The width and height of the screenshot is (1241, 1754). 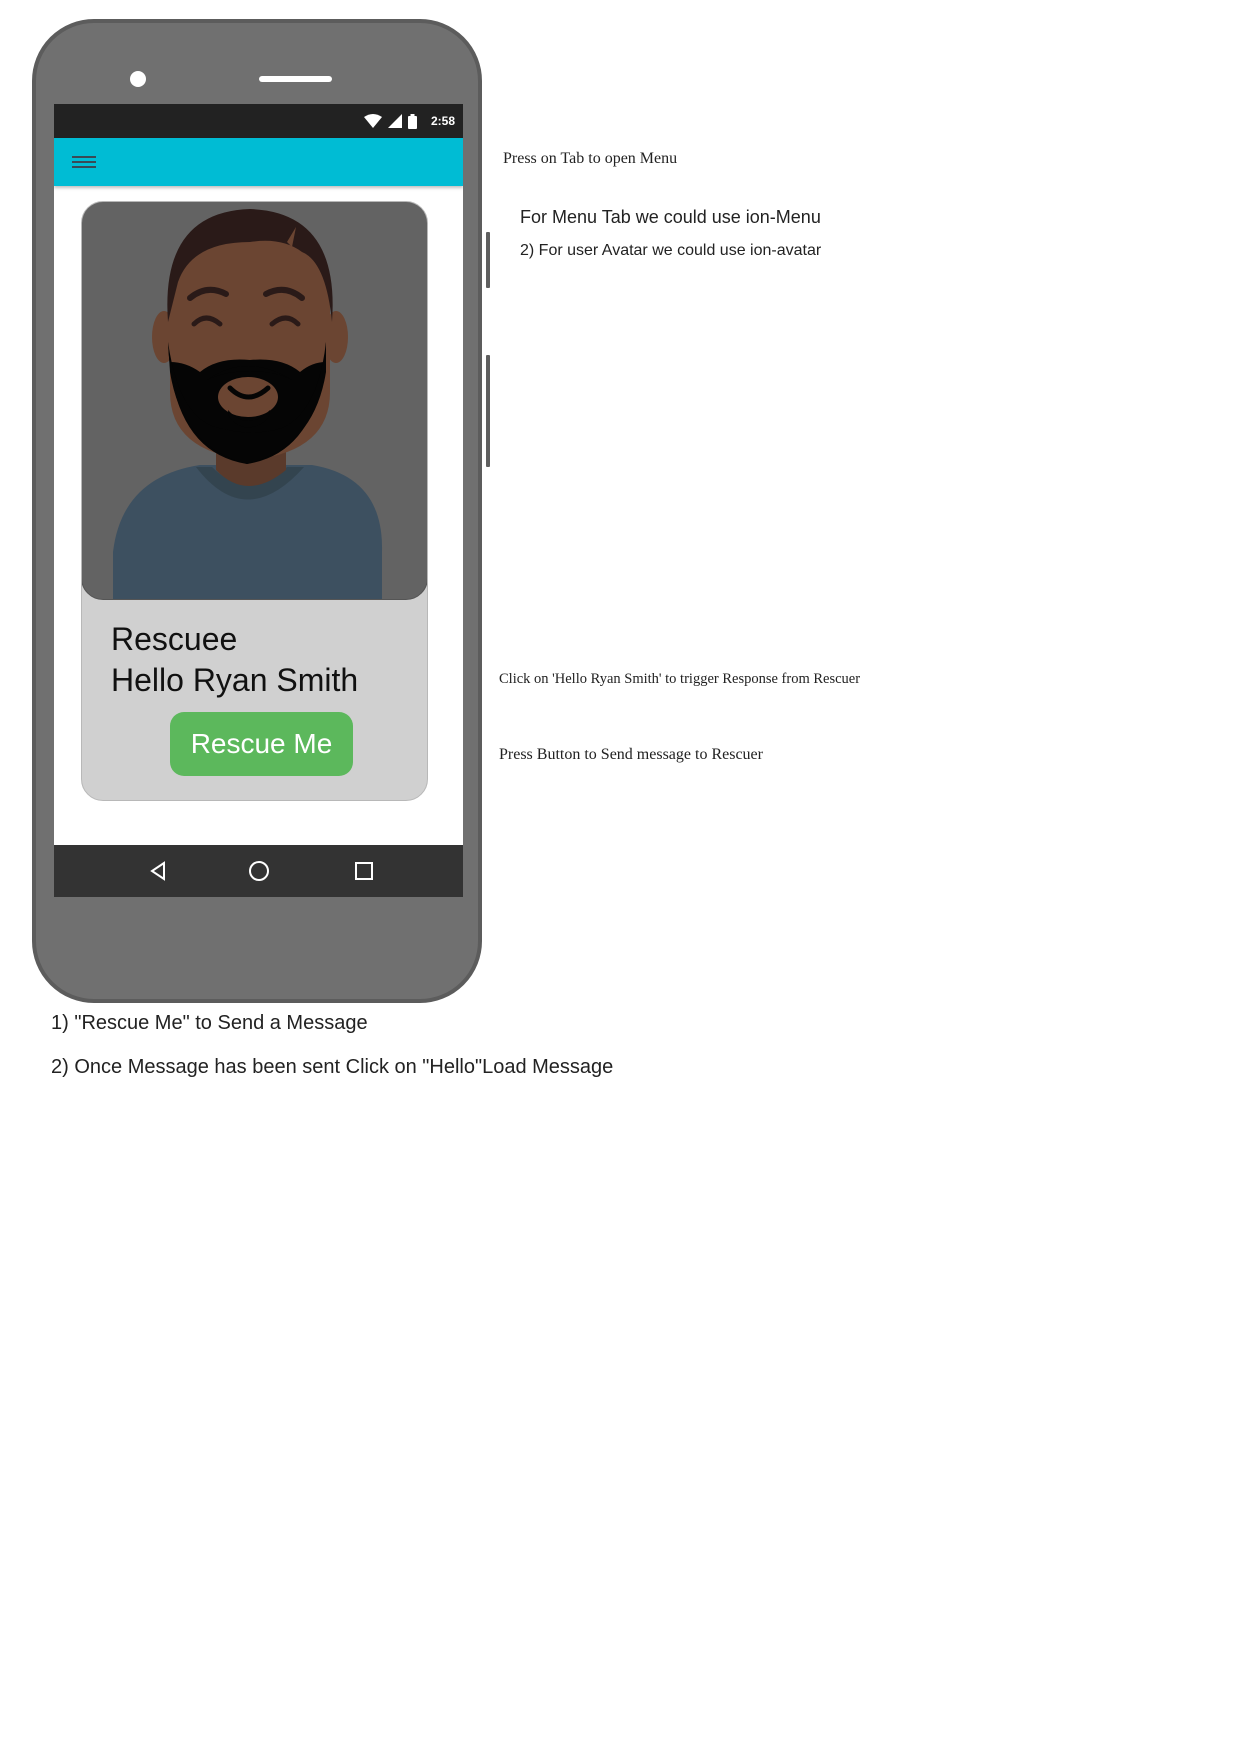 I want to click on battery-icon, so click(x=412, y=121).